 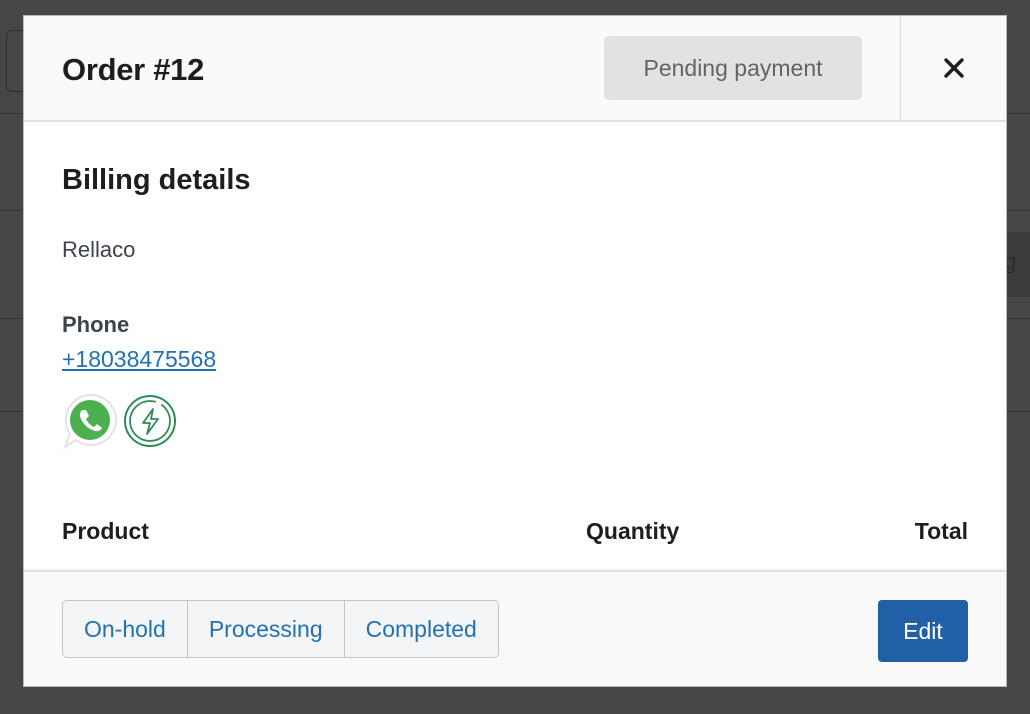 I want to click on modal-title: Order #12, so click(x=133, y=69).